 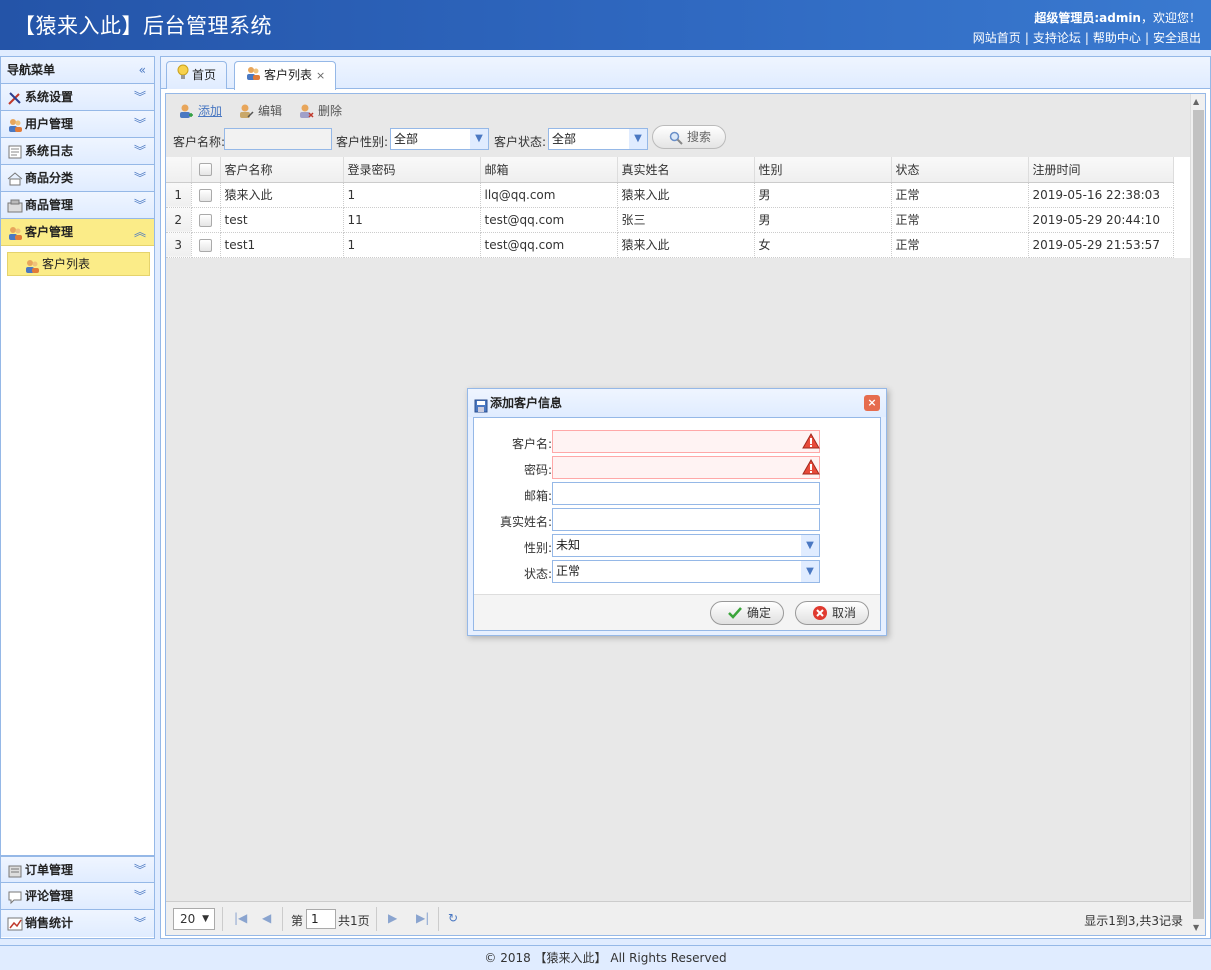 I want to click on cell-registered: 2019-05-16 22:38:03, so click(x=1101, y=195).